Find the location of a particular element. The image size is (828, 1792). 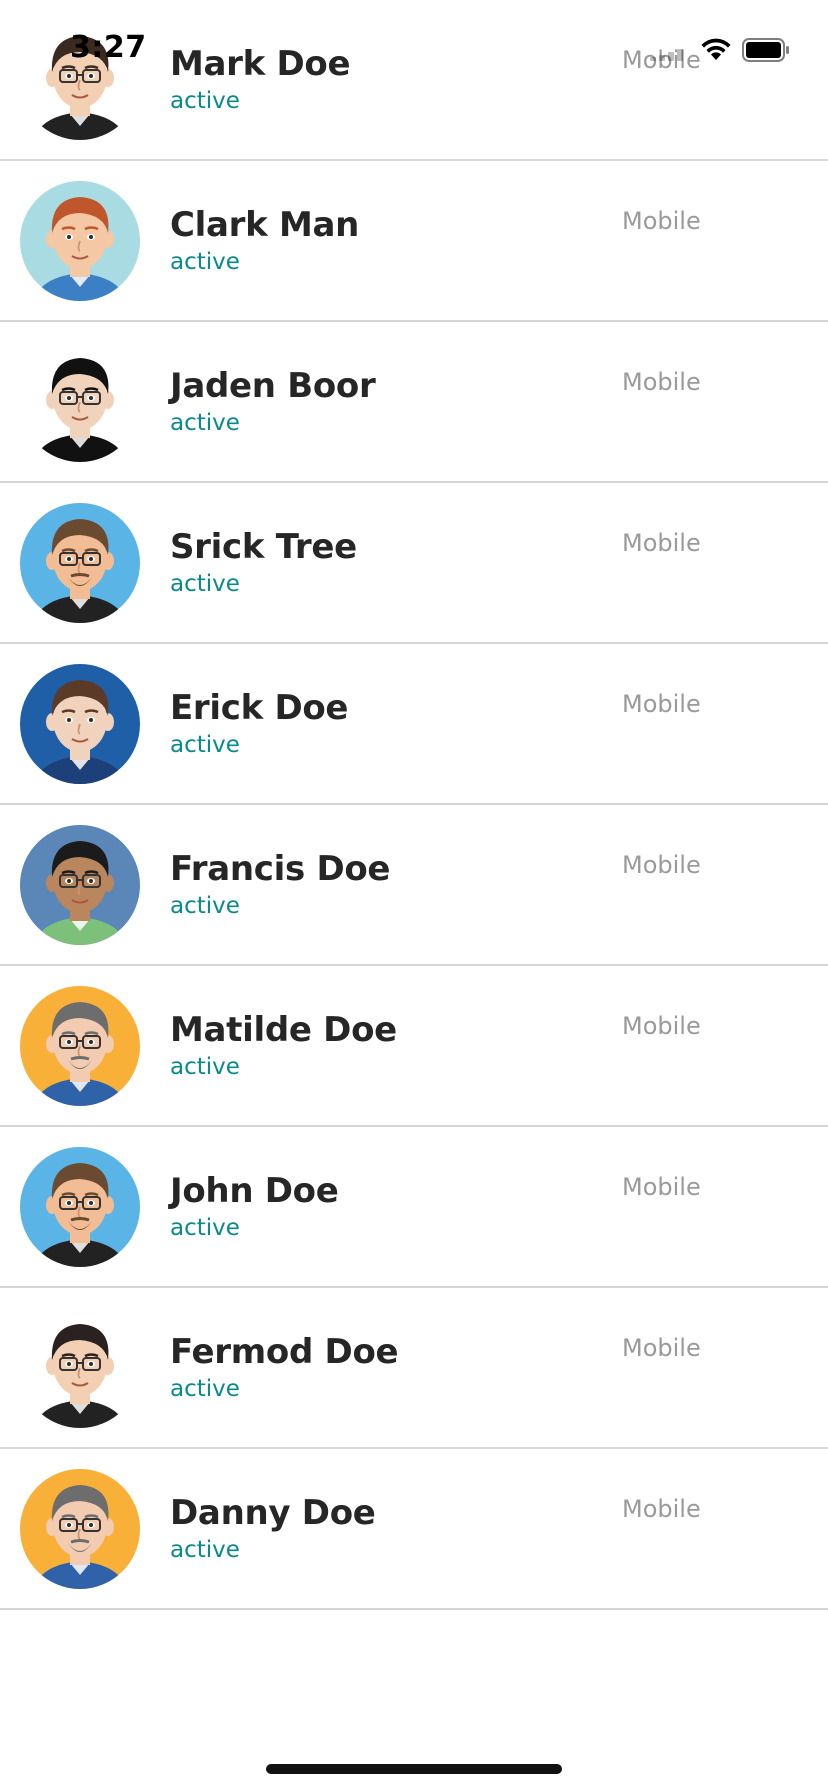

contact-name: Jaden Boor is located at coordinates (273, 386).